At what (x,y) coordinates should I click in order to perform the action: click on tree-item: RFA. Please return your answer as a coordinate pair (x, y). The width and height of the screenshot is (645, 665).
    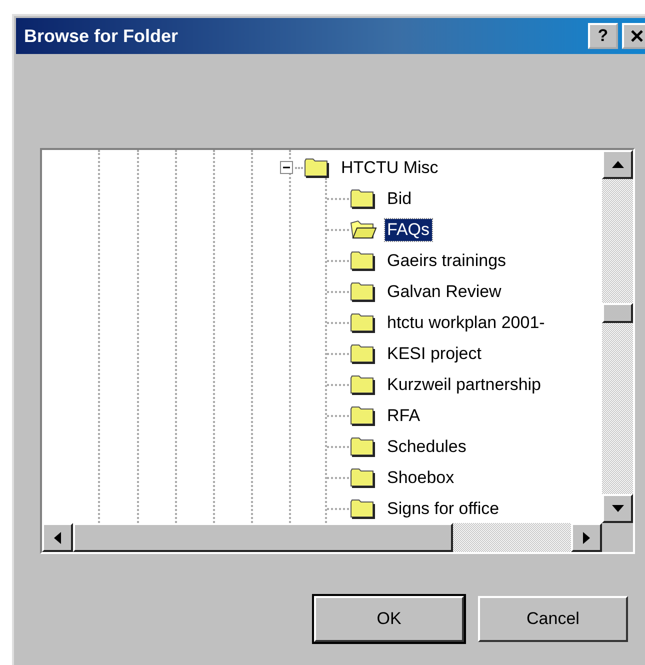
    Looking at the image, I should click on (403, 415).